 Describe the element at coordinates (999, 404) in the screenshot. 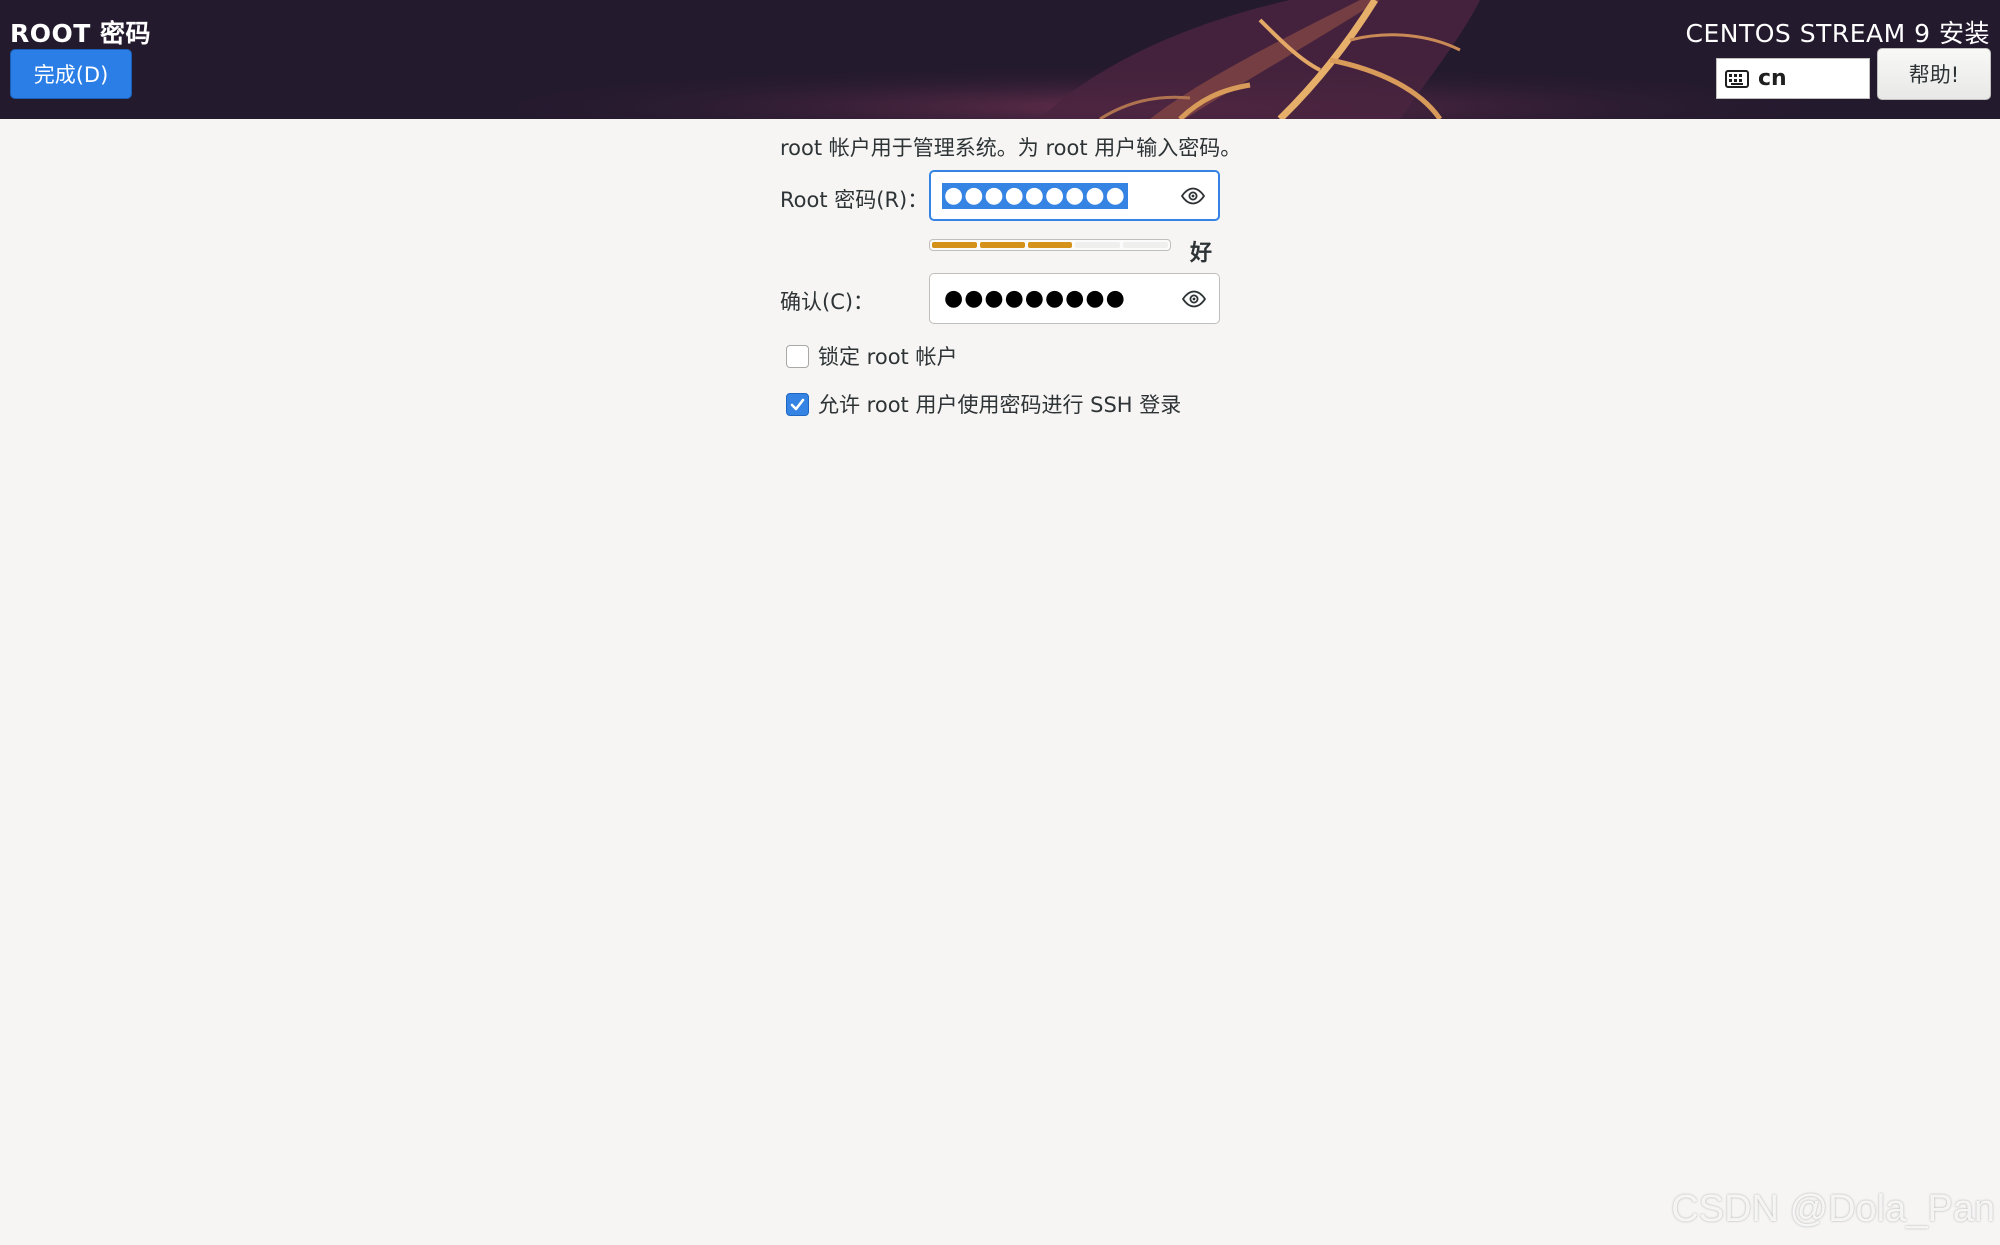

I see `allow-ssh-label: 允许 root 用户使用密码进行 SSH 登录` at that location.